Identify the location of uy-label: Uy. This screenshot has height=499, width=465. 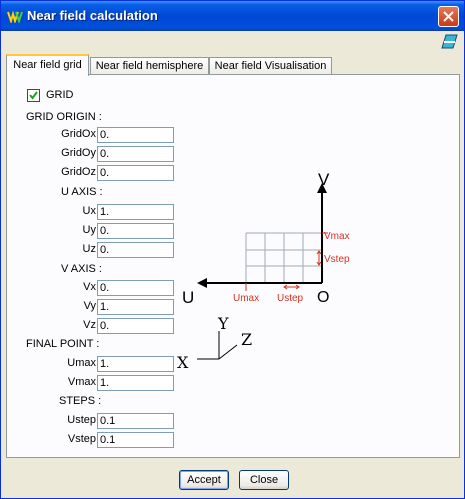
(89, 230).